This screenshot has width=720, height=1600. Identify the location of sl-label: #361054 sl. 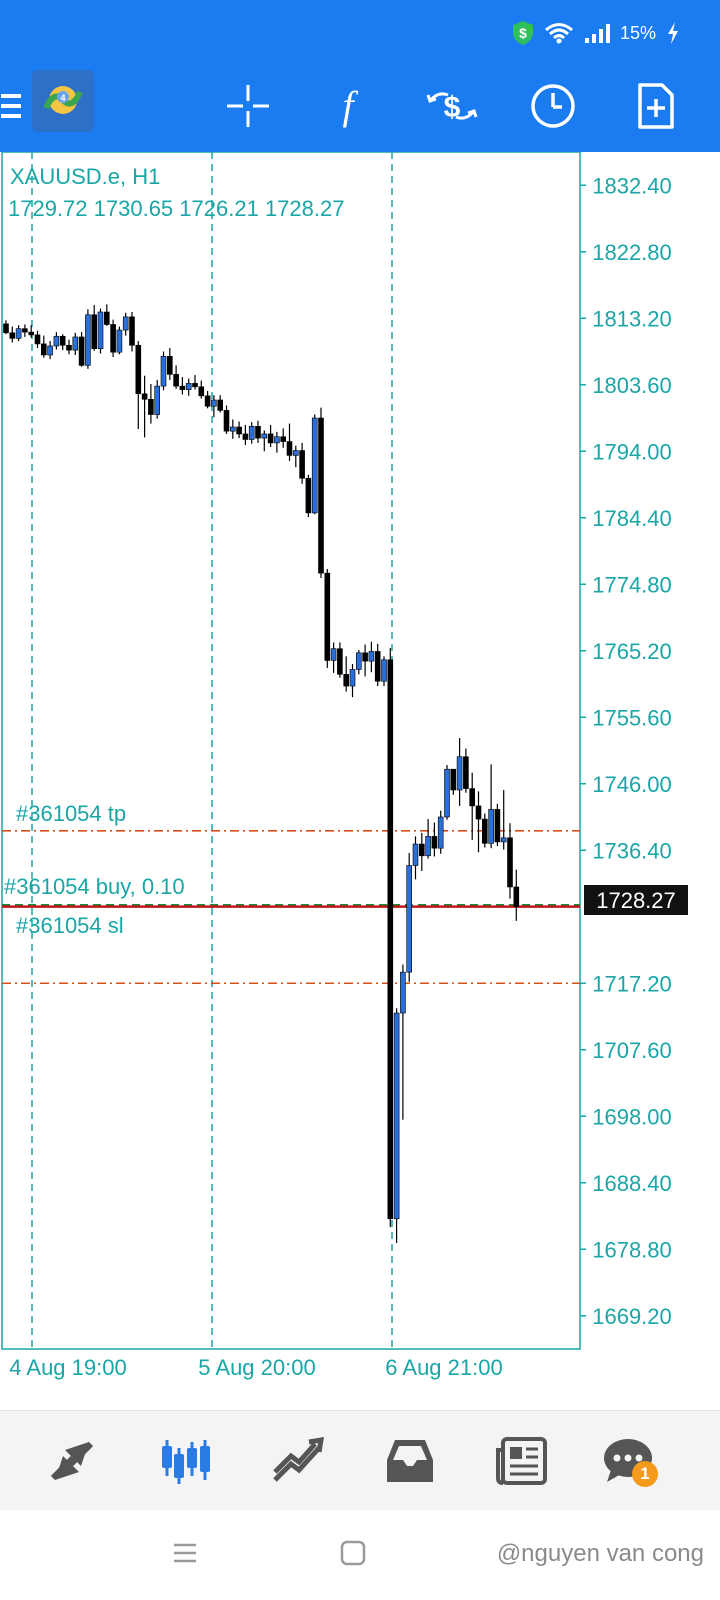
(70, 925).